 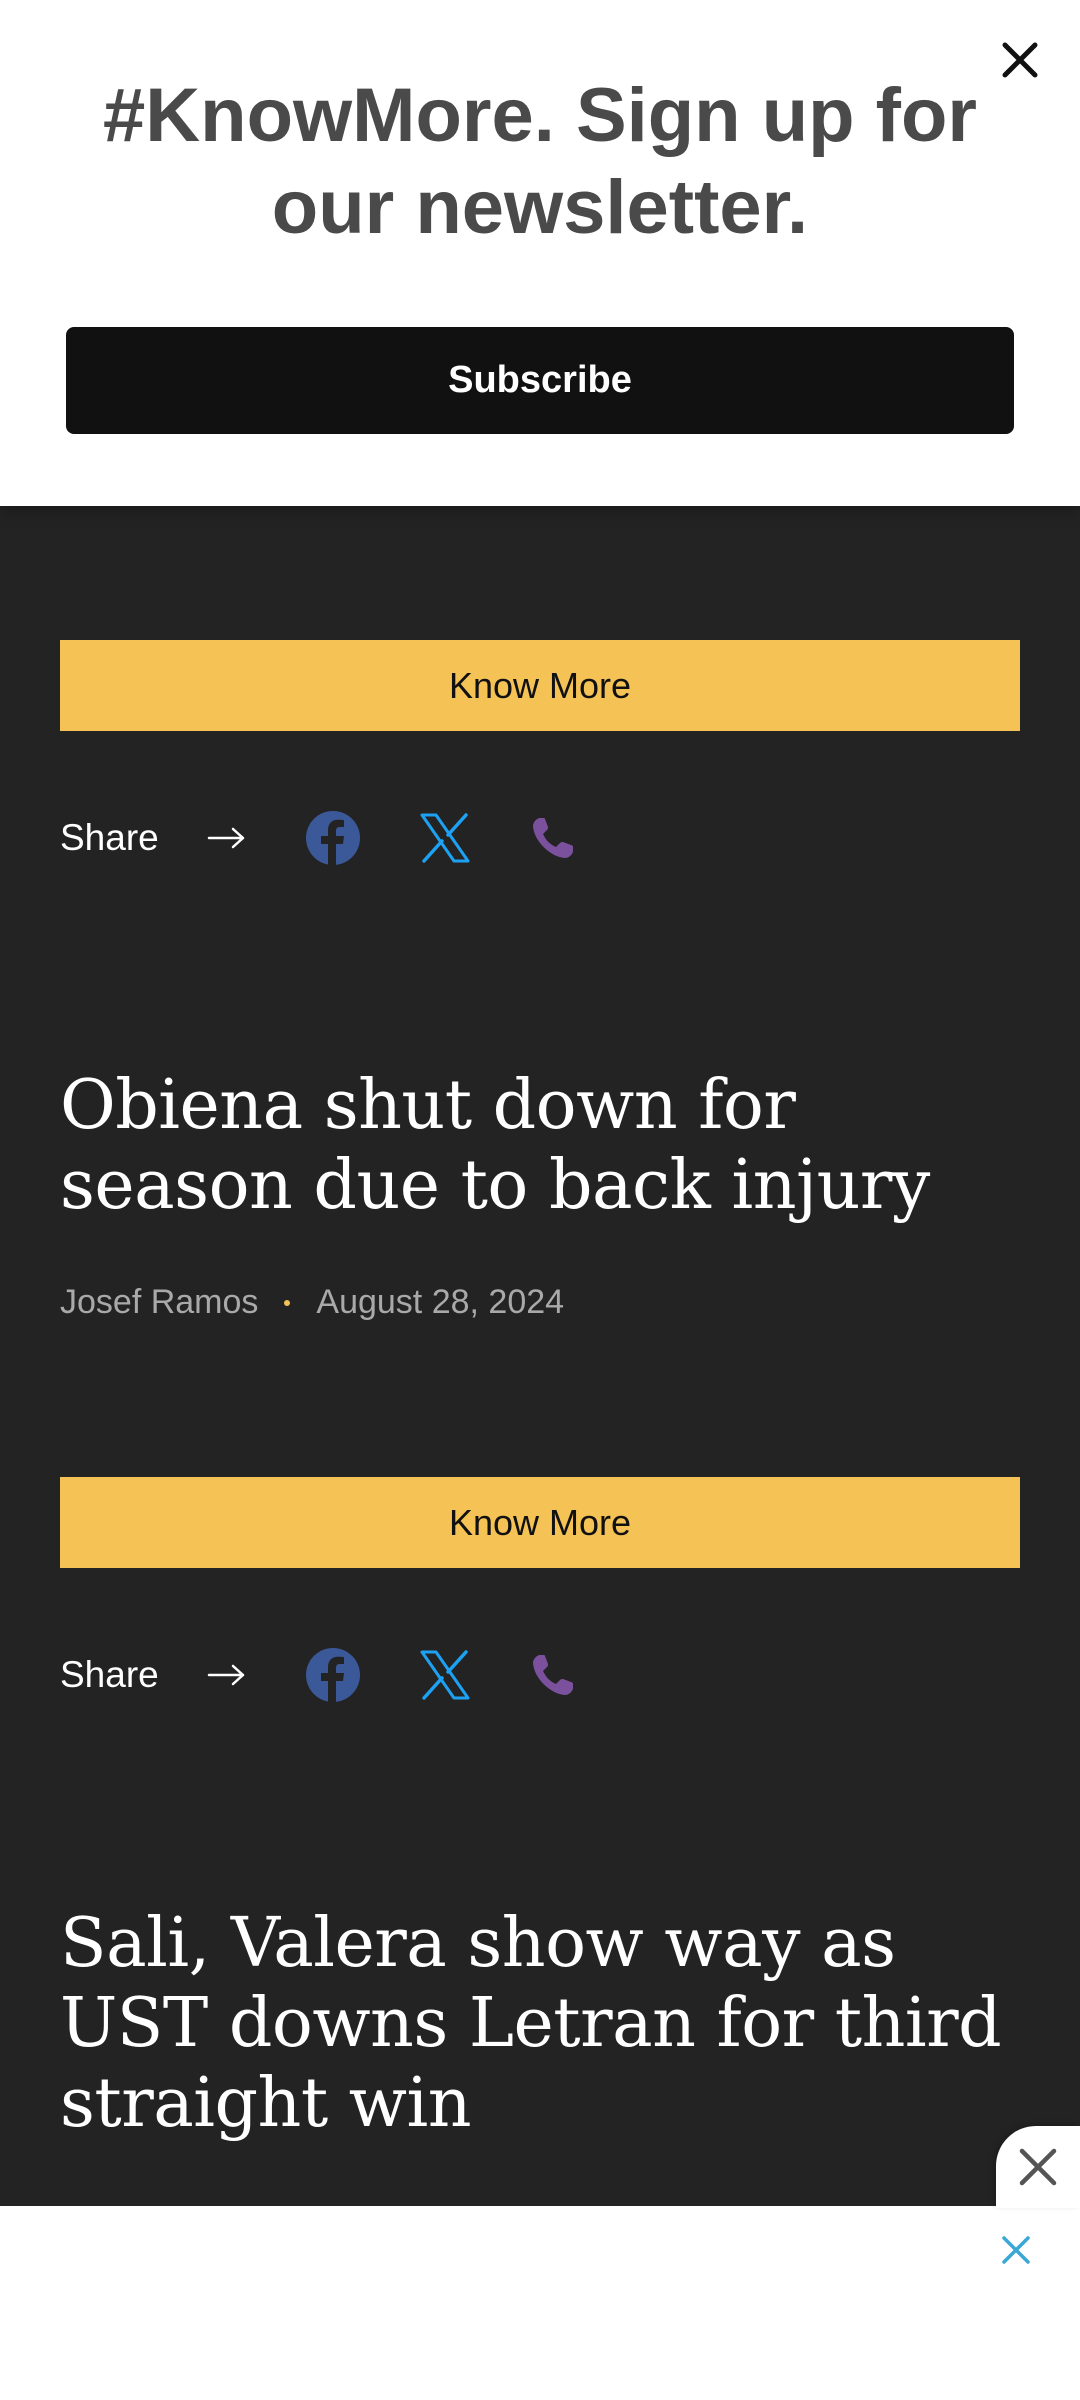 What do you see at coordinates (287, 1302) in the screenshot?
I see `meta-separator-dot` at bounding box center [287, 1302].